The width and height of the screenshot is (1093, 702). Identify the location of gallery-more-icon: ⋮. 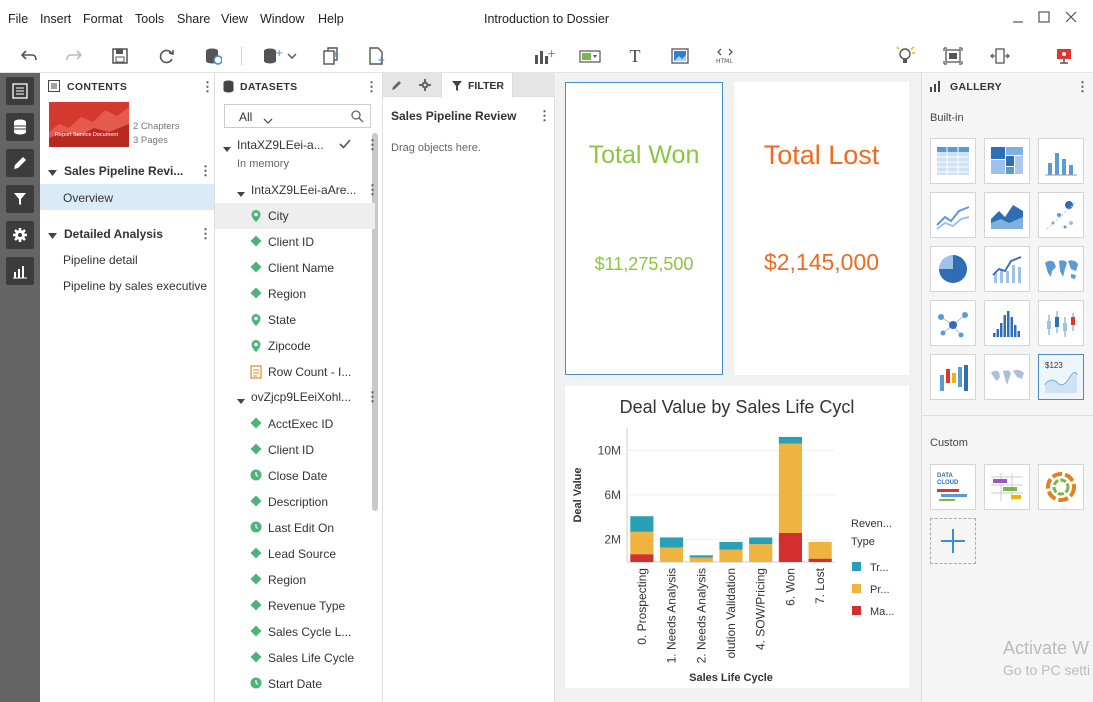
(1082, 87).